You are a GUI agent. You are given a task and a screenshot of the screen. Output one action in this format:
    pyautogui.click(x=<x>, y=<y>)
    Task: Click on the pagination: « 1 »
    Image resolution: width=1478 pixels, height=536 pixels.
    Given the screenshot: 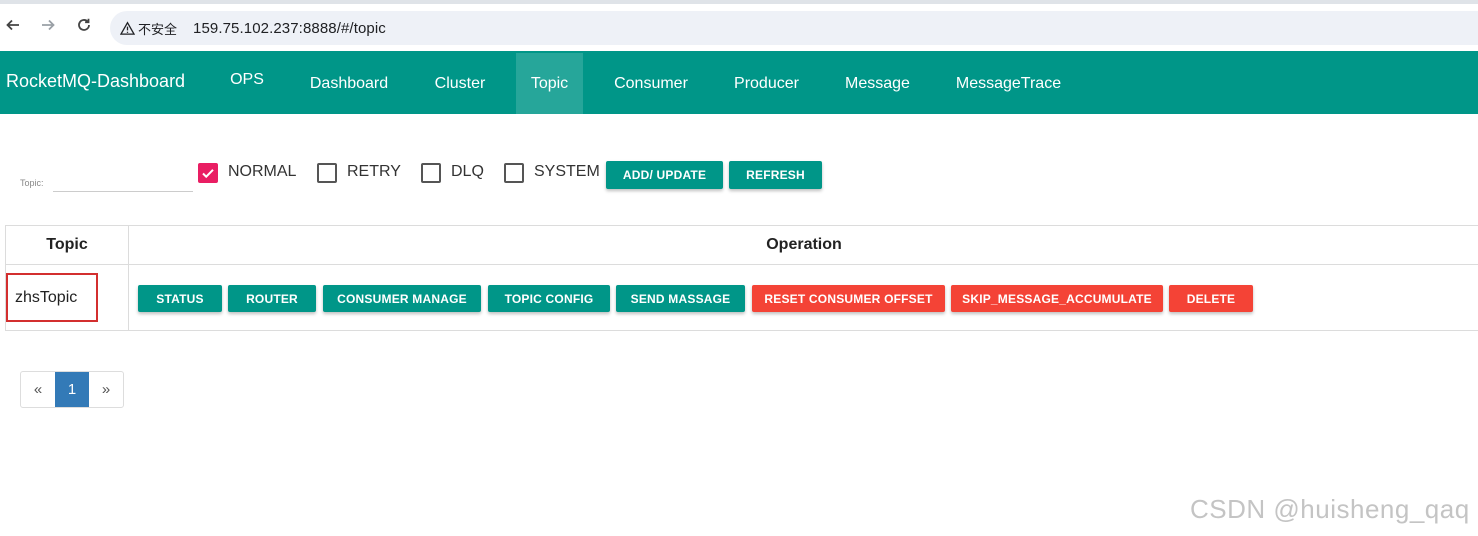 What is the action you would take?
    pyautogui.click(x=72, y=389)
    